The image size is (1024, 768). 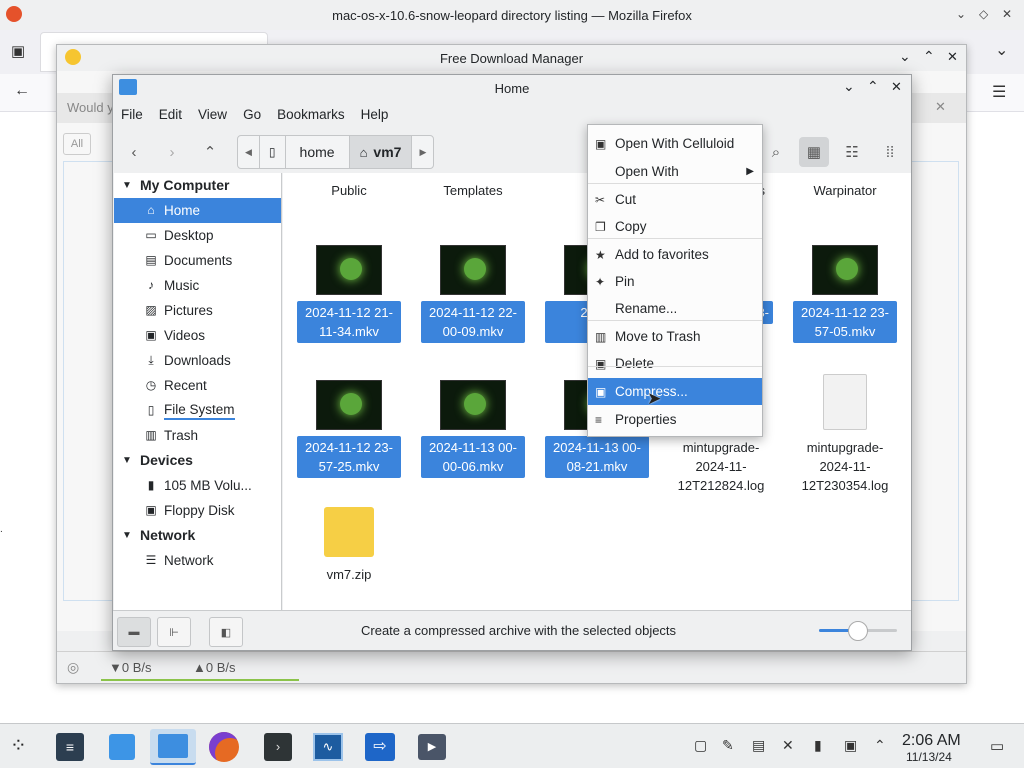 I want to click on file-item: 2024-11-12 21- 11-34.mkv, so click(x=349, y=294).